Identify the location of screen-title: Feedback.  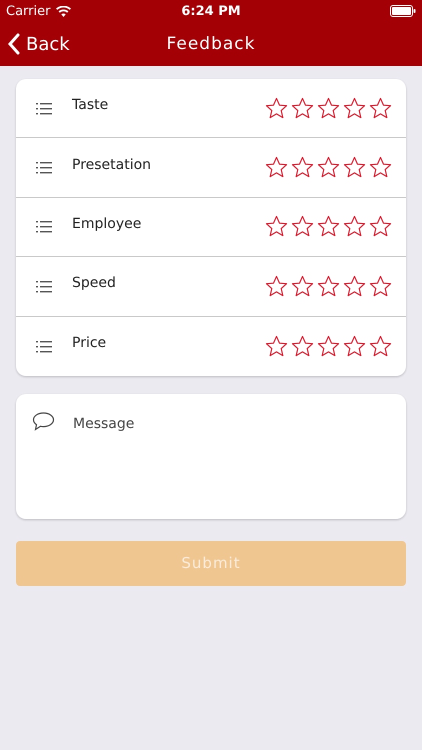
(211, 44).